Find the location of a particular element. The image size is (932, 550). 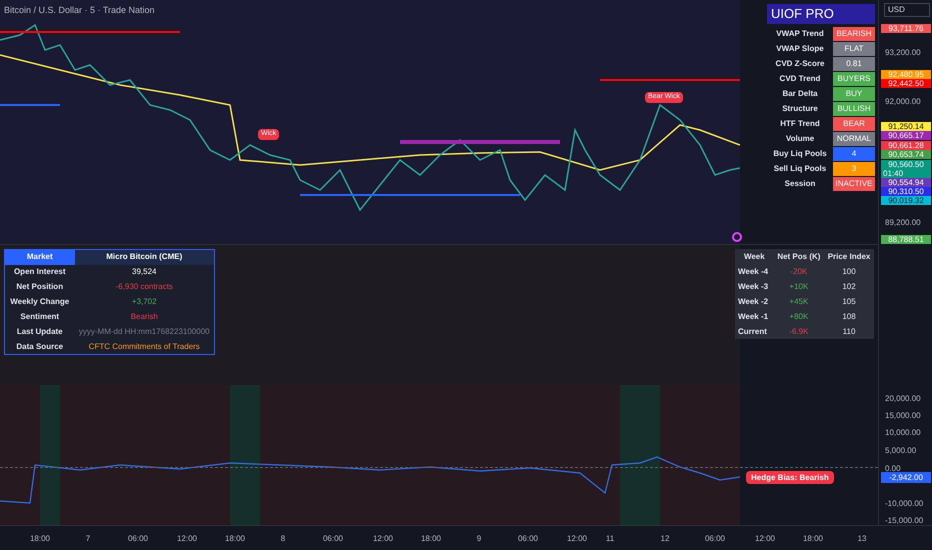

table-cell: 110 is located at coordinates (849, 331).